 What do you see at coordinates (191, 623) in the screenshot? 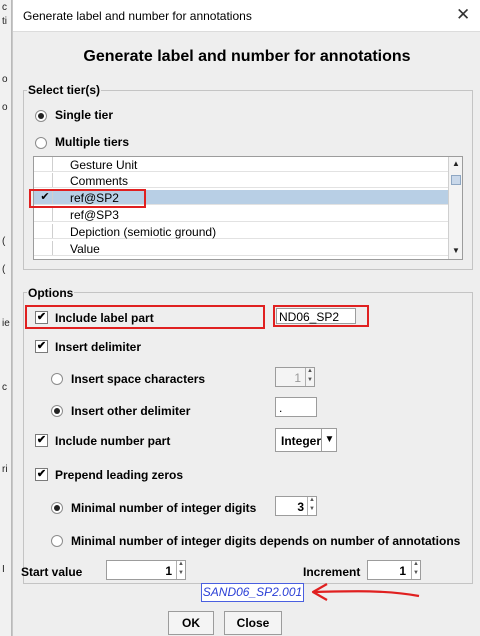
I see `ok-button: OK` at bounding box center [191, 623].